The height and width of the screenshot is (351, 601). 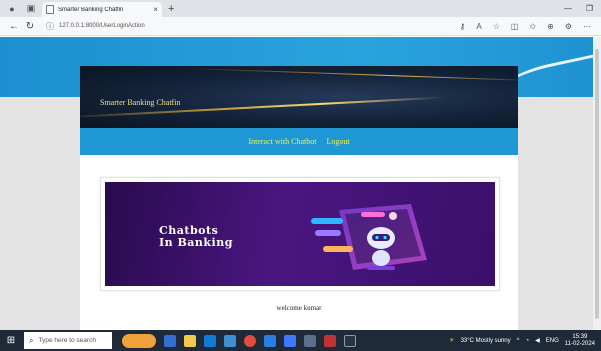 I want to click on edge-browser-icon, so click(x=210, y=340).